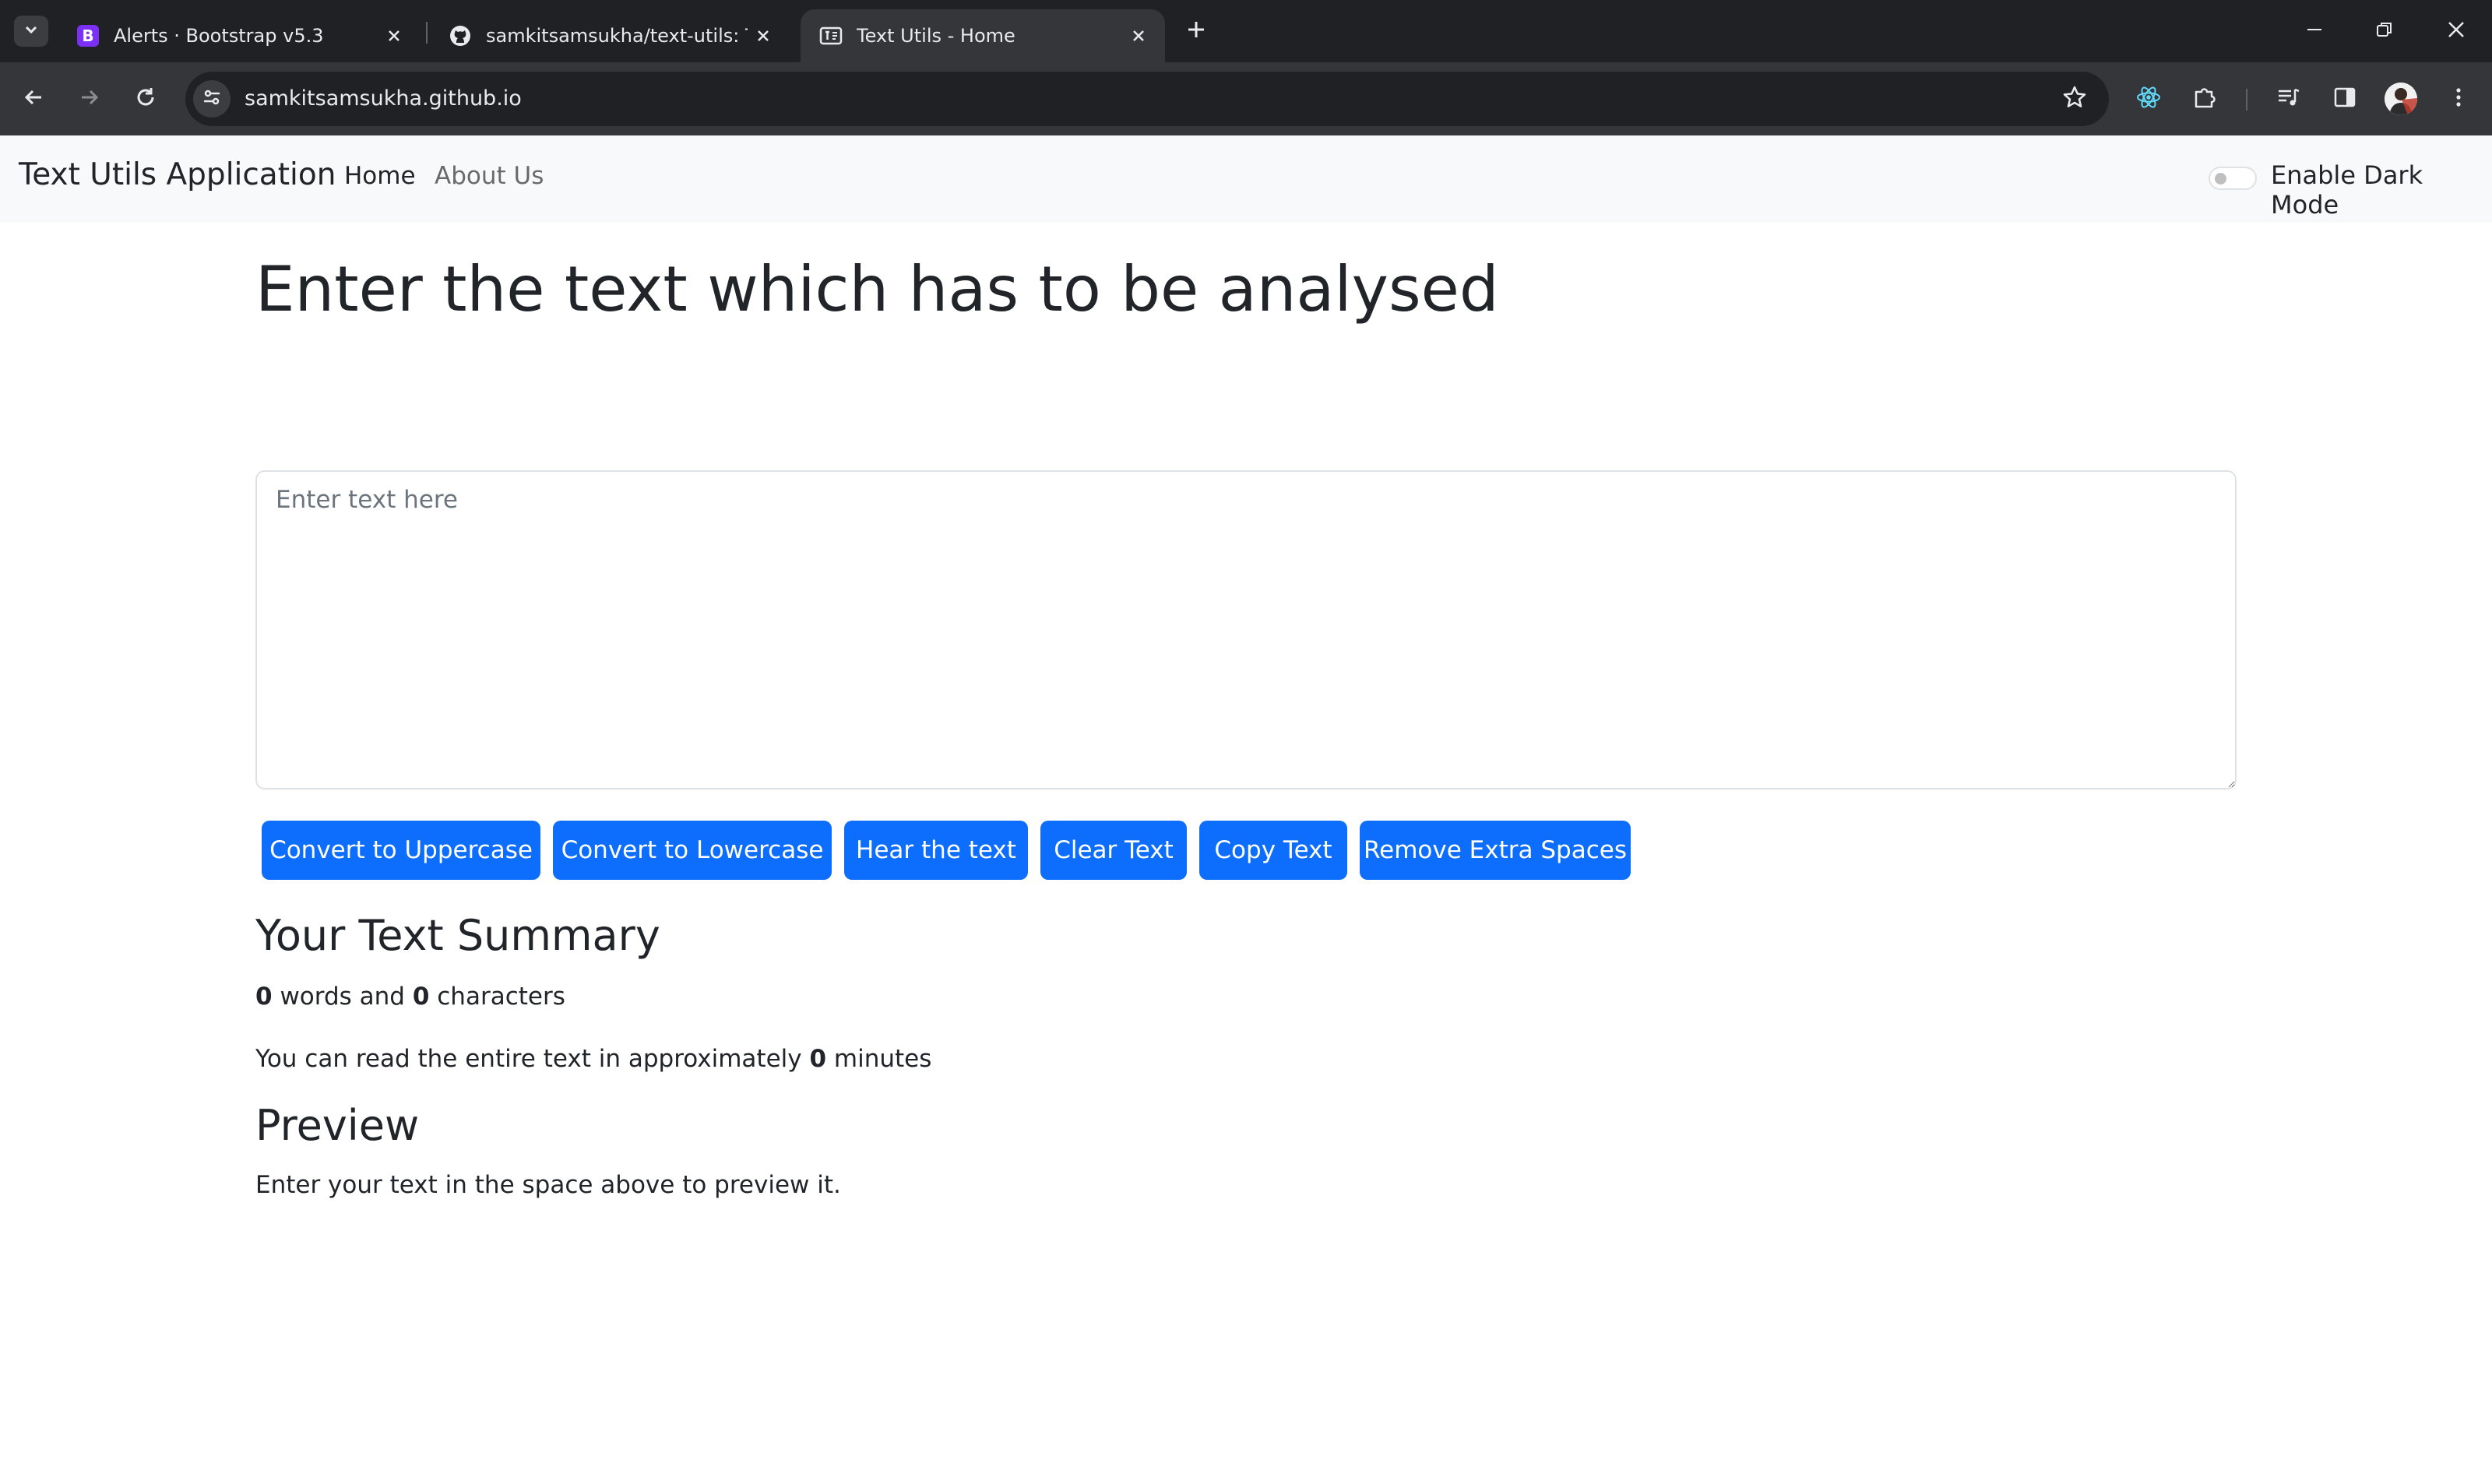 This screenshot has width=2492, height=1484. I want to click on star-icon, so click(2074, 99).